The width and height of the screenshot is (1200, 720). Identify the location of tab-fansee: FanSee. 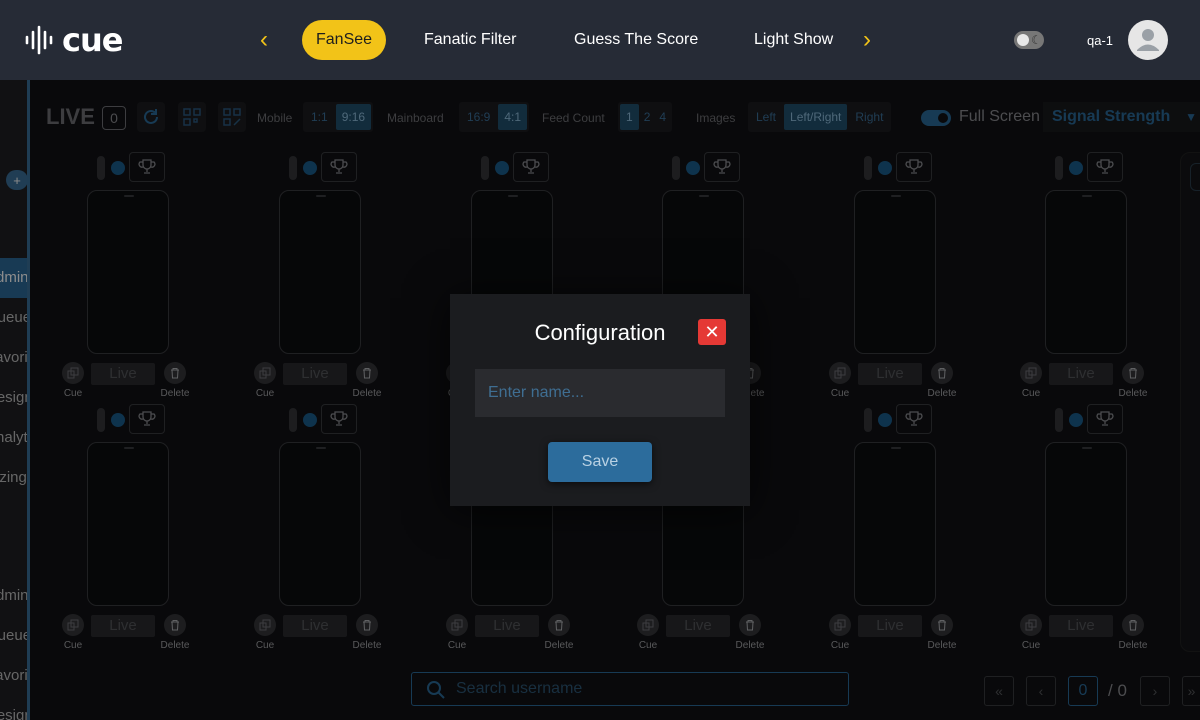
(344, 40).